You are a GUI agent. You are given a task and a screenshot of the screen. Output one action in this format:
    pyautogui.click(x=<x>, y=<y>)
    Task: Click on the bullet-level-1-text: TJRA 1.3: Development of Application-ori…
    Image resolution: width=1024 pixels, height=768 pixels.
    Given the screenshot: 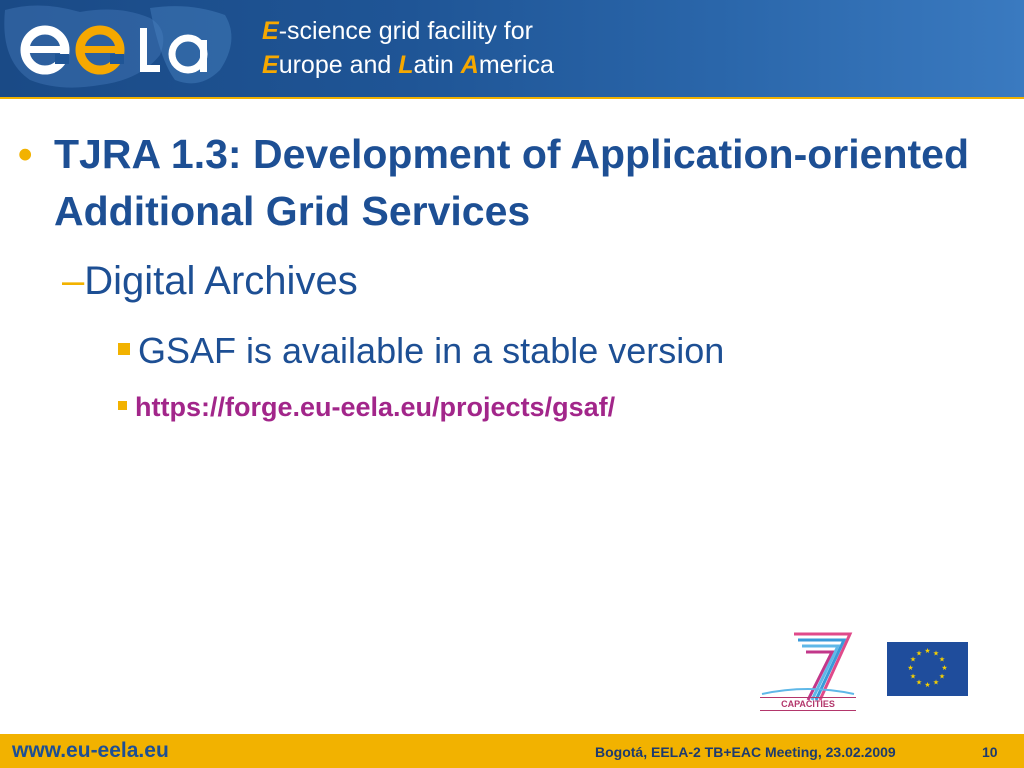 What is the action you would take?
    pyautogui.click(x=511, y=182)
    